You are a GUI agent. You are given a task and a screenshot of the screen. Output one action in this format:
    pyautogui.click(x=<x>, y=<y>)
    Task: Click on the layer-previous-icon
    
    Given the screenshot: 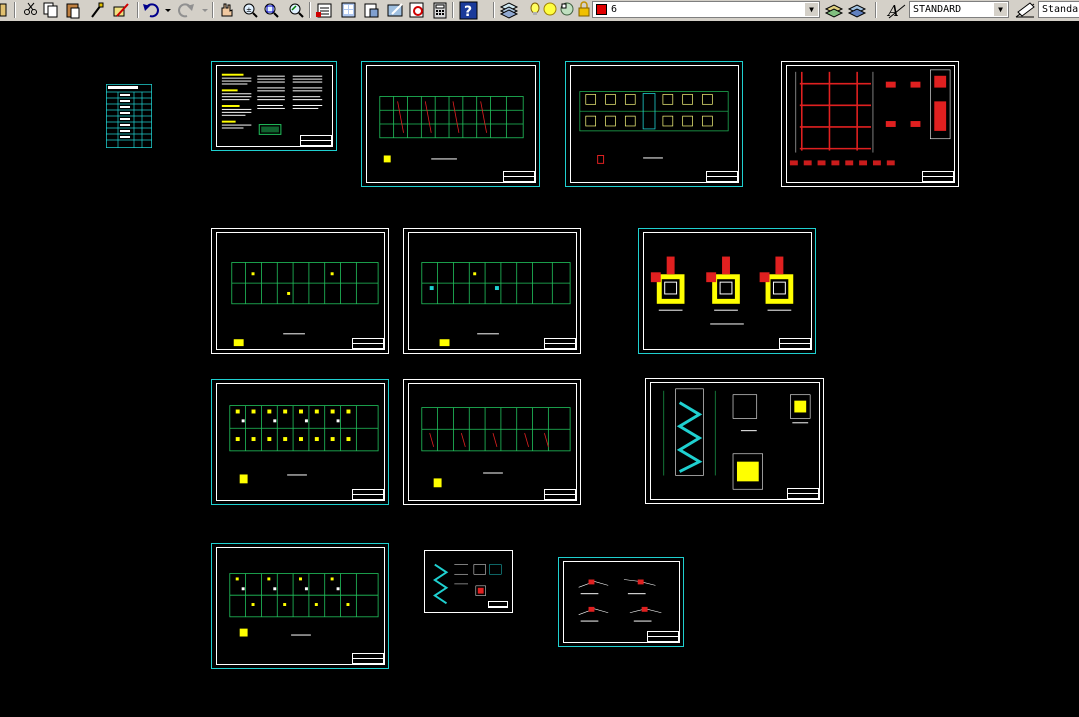 What is the action you would take?
    pyautogui.click(x=834, y=11)
    